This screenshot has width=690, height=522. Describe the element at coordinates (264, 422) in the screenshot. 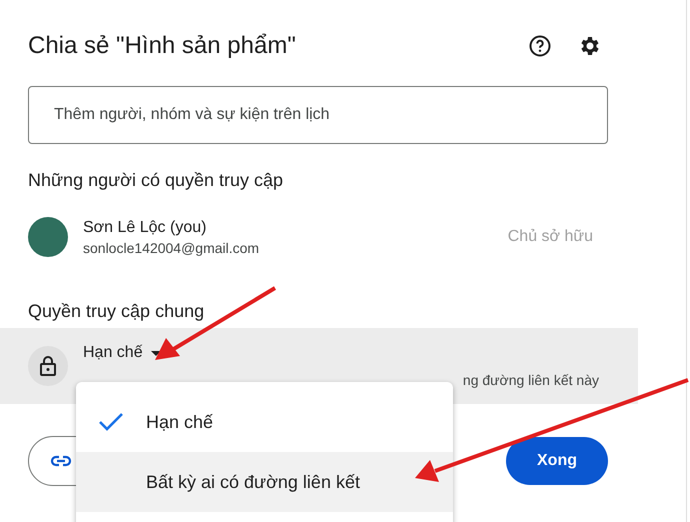

I see `menu-item: Hạn chế` at that location.